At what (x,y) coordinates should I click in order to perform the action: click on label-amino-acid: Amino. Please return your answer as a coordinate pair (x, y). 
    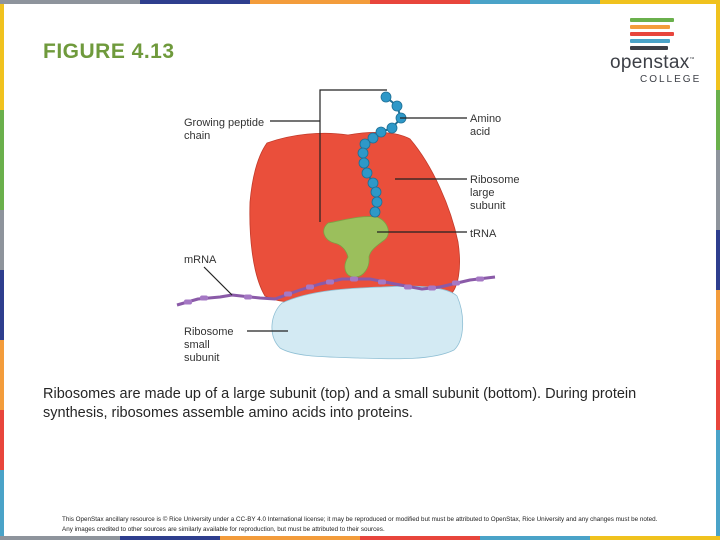
    Looking at the image, I should click on (485, 119).